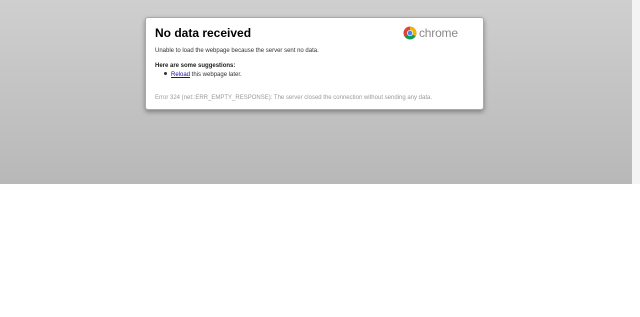 This screenshot has height=317, width=640. I want to click on suggestions-heading: Here are some suggestions:, so click(195, 66).